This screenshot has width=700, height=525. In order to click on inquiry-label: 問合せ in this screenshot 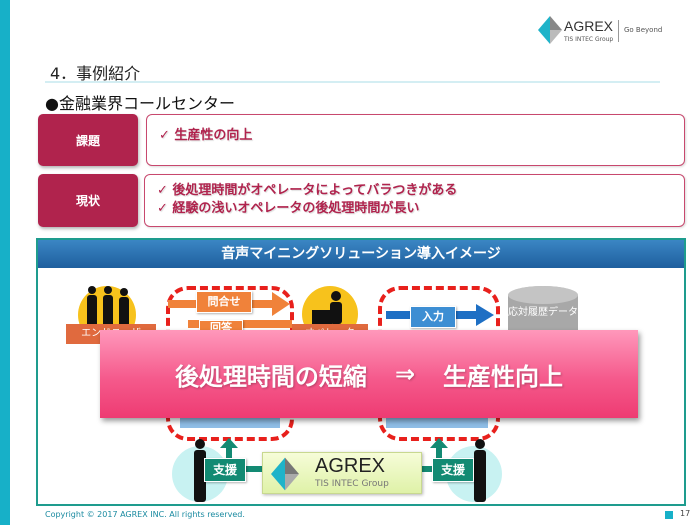, I will do `click(224, 302)`.